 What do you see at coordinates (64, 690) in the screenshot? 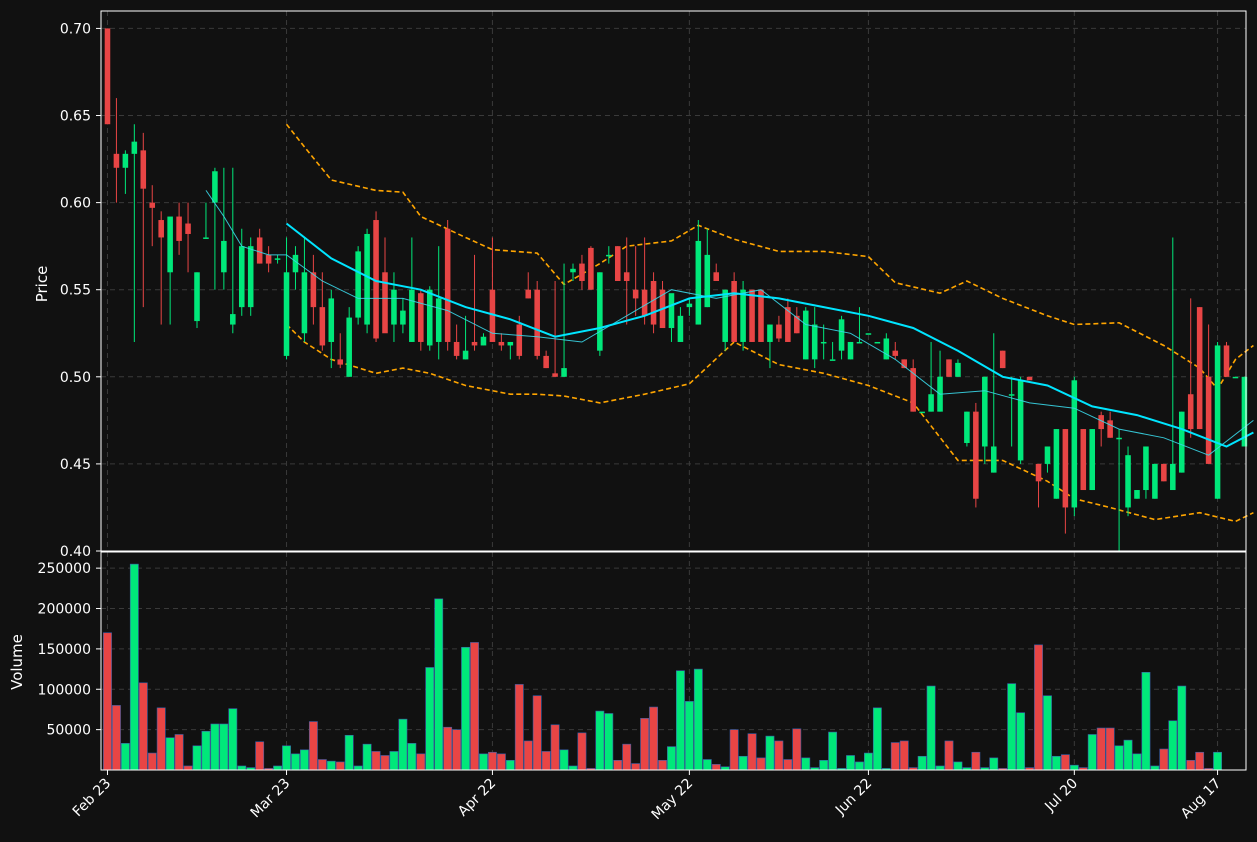
I see `volume-tick-label: 100000` at bounding box center [64, 690].